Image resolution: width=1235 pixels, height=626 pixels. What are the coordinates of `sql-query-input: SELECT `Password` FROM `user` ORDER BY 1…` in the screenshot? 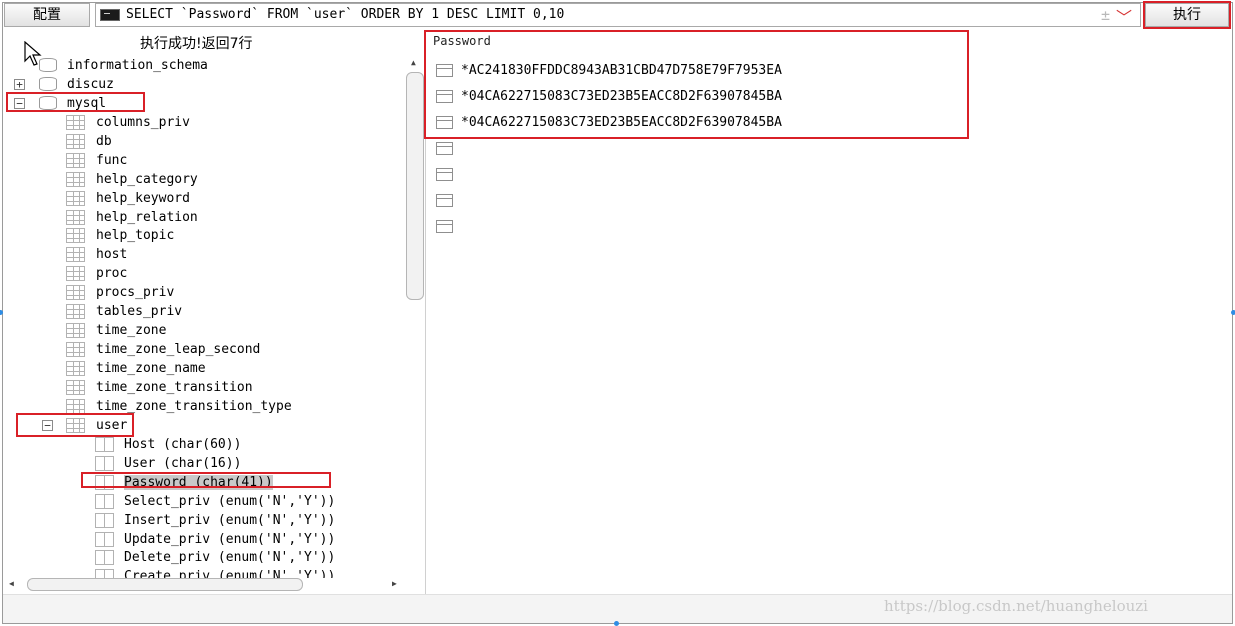 It's located at (618, 15).